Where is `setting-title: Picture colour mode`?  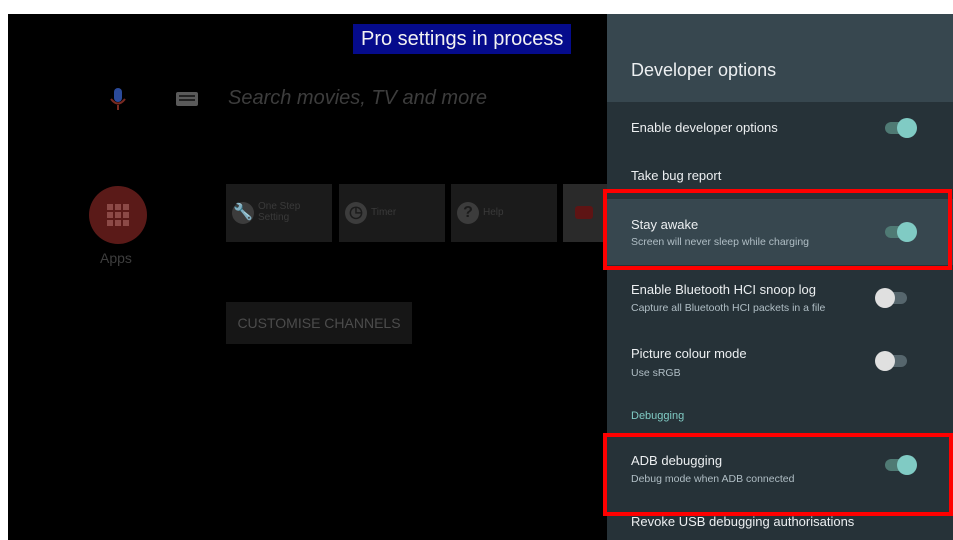 setting-title: Picture colour mode is located at coordinates (689, 353).